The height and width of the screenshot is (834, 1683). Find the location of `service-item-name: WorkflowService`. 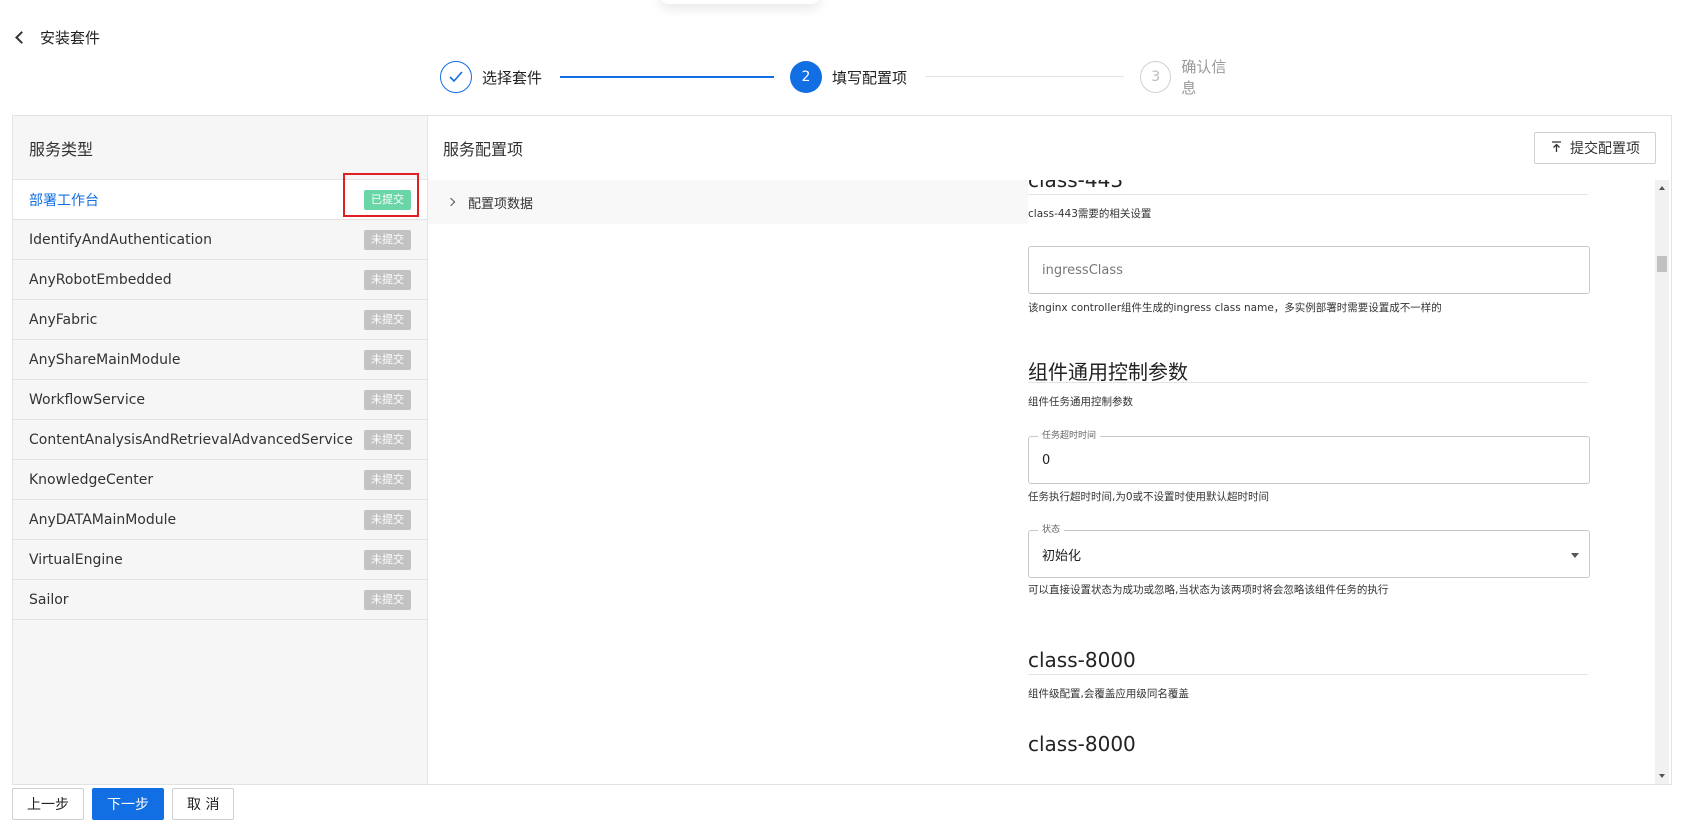

service-item-name: WorkflowService is located at coordinates (87, 399).